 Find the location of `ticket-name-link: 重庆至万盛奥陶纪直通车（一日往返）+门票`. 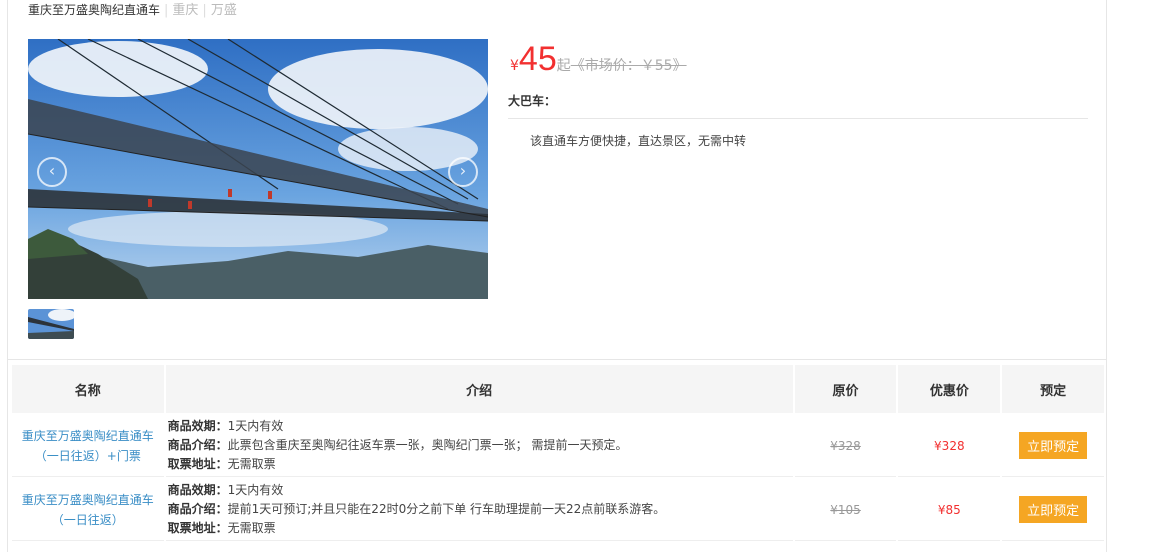

ticket-name-link: 重庆至万盛奥陶纪直通车（一日往返）+门票 is located at coordinates (88, 446).